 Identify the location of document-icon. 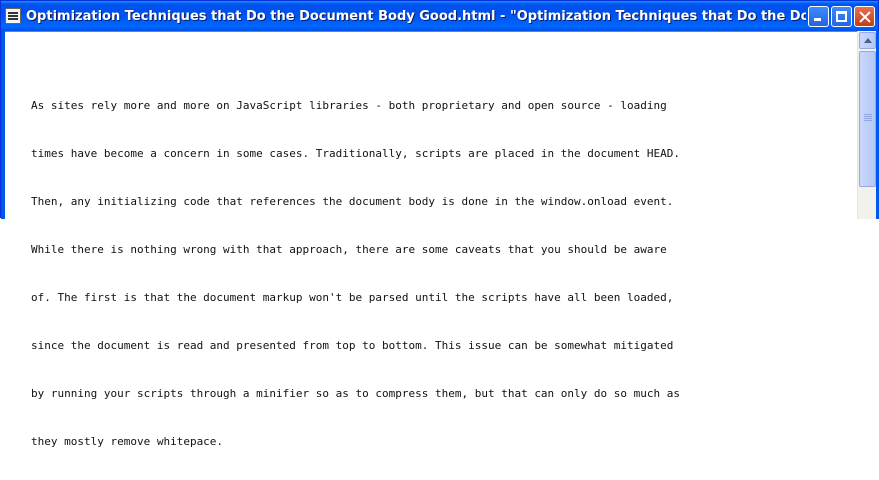
(13, 16).